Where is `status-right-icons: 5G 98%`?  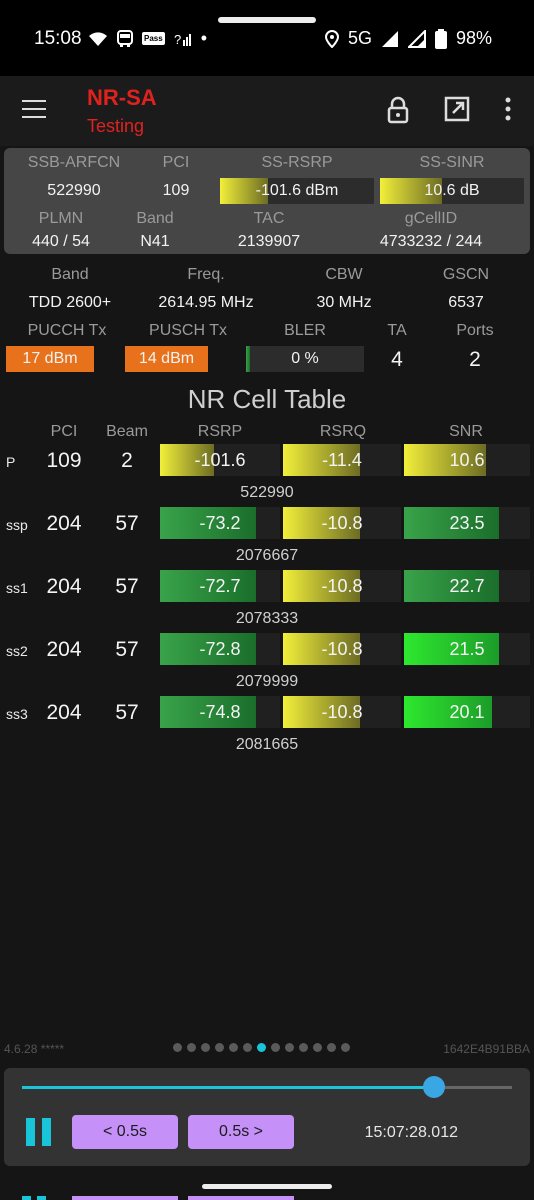
status-right-icons: 5G 98% is located at coordinates (408, 38).